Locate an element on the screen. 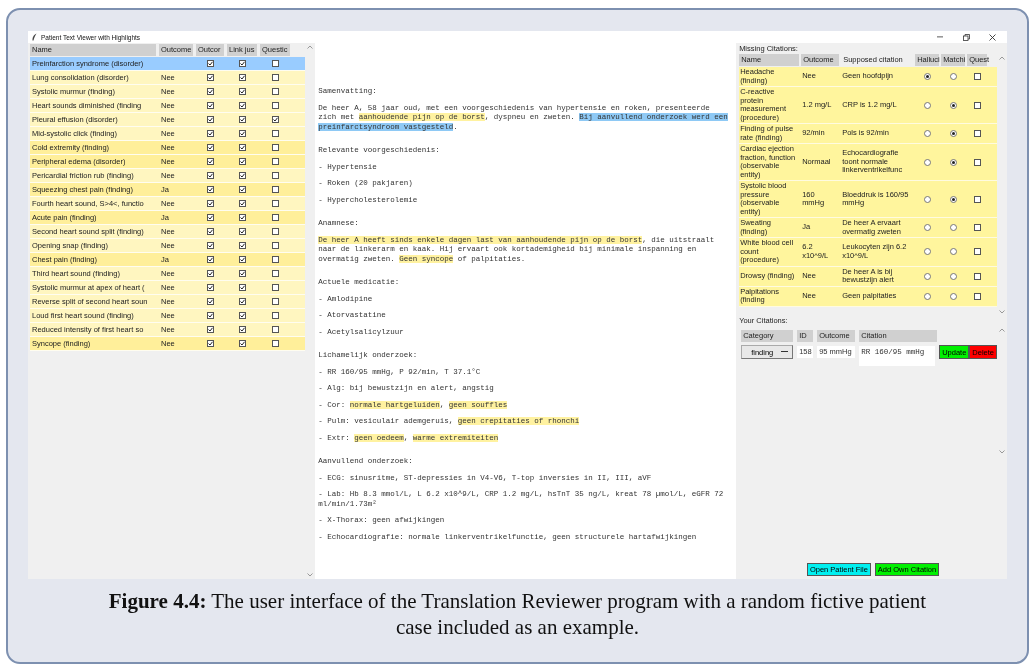  figure-caption: Figure 4.4: The user interface of the Translation Reviewer program with a random fictive patient case included as an example. is located at coordinates (517, 614).